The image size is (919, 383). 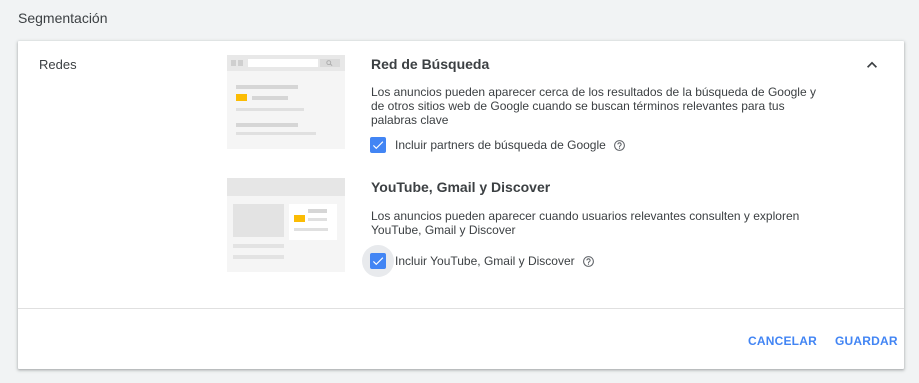 What do you see at coordinates (782, 341) in the screenshot?
I see `cancel-button: CANCELAR` at bounding box center [782, 341].